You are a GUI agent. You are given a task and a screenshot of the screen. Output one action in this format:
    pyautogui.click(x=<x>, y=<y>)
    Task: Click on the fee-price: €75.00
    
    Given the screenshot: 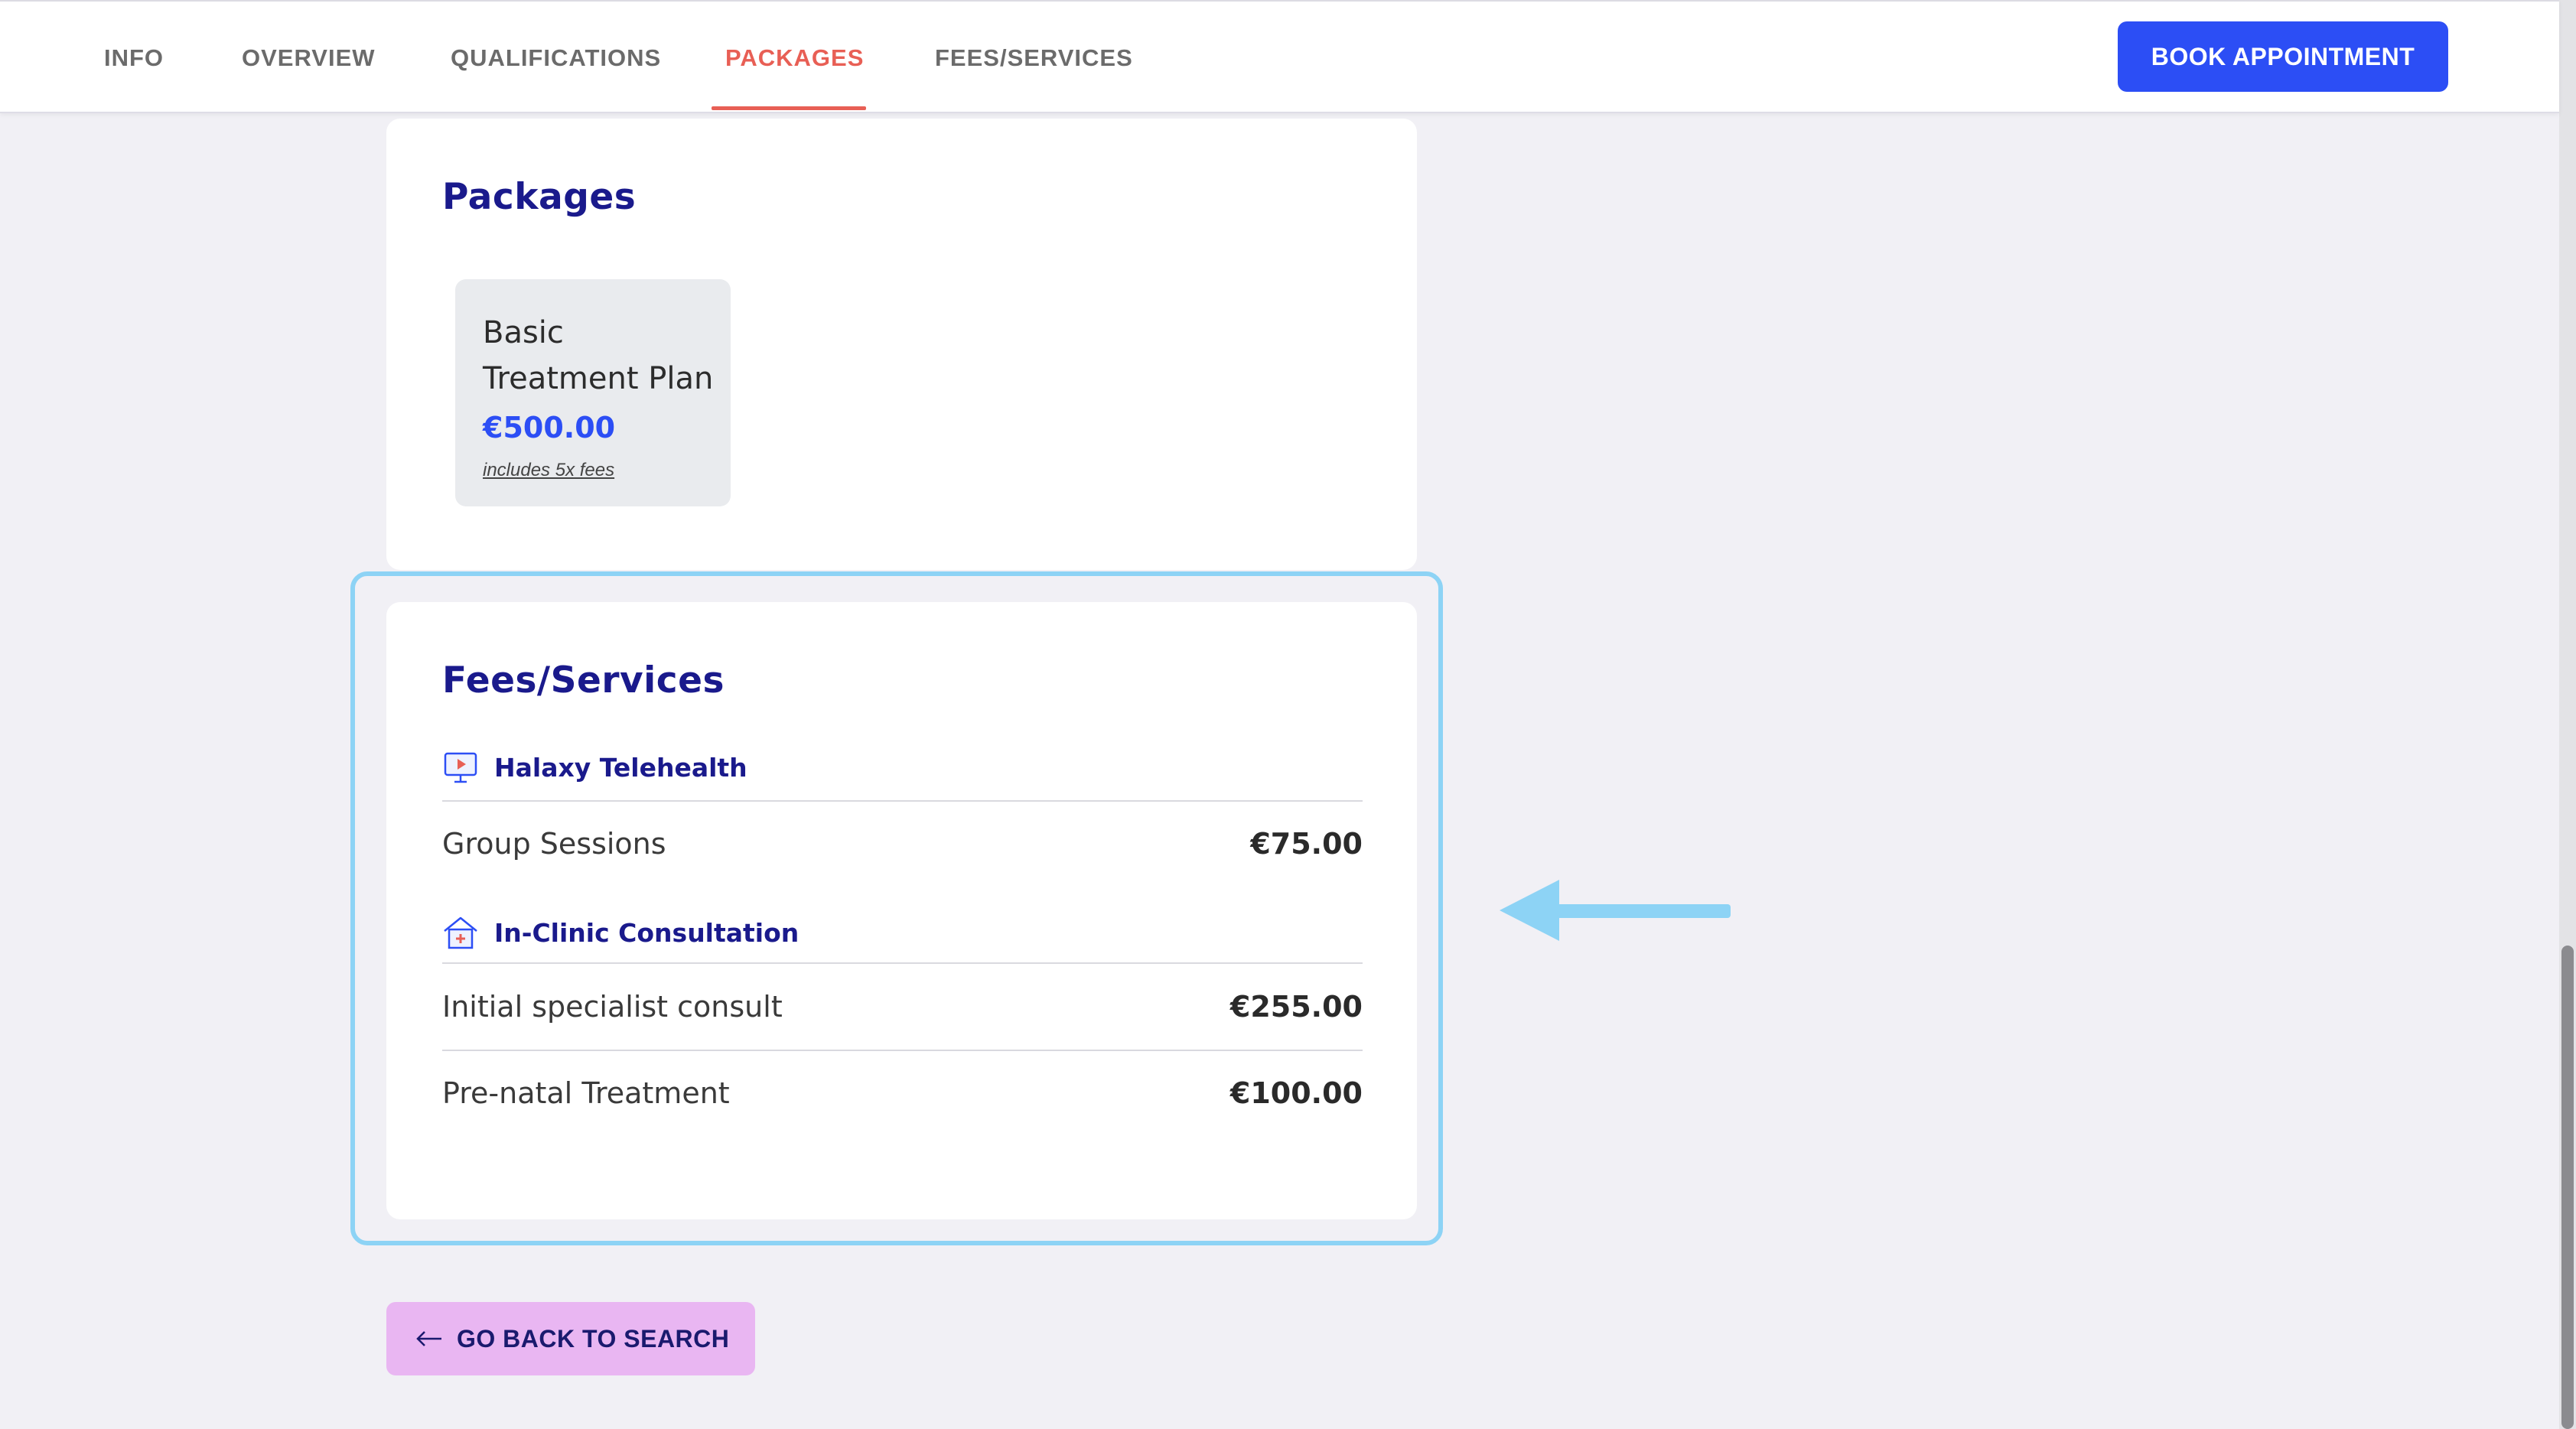 What is the action you would take?
    pyautogui.click(x=1307, y=844)
    